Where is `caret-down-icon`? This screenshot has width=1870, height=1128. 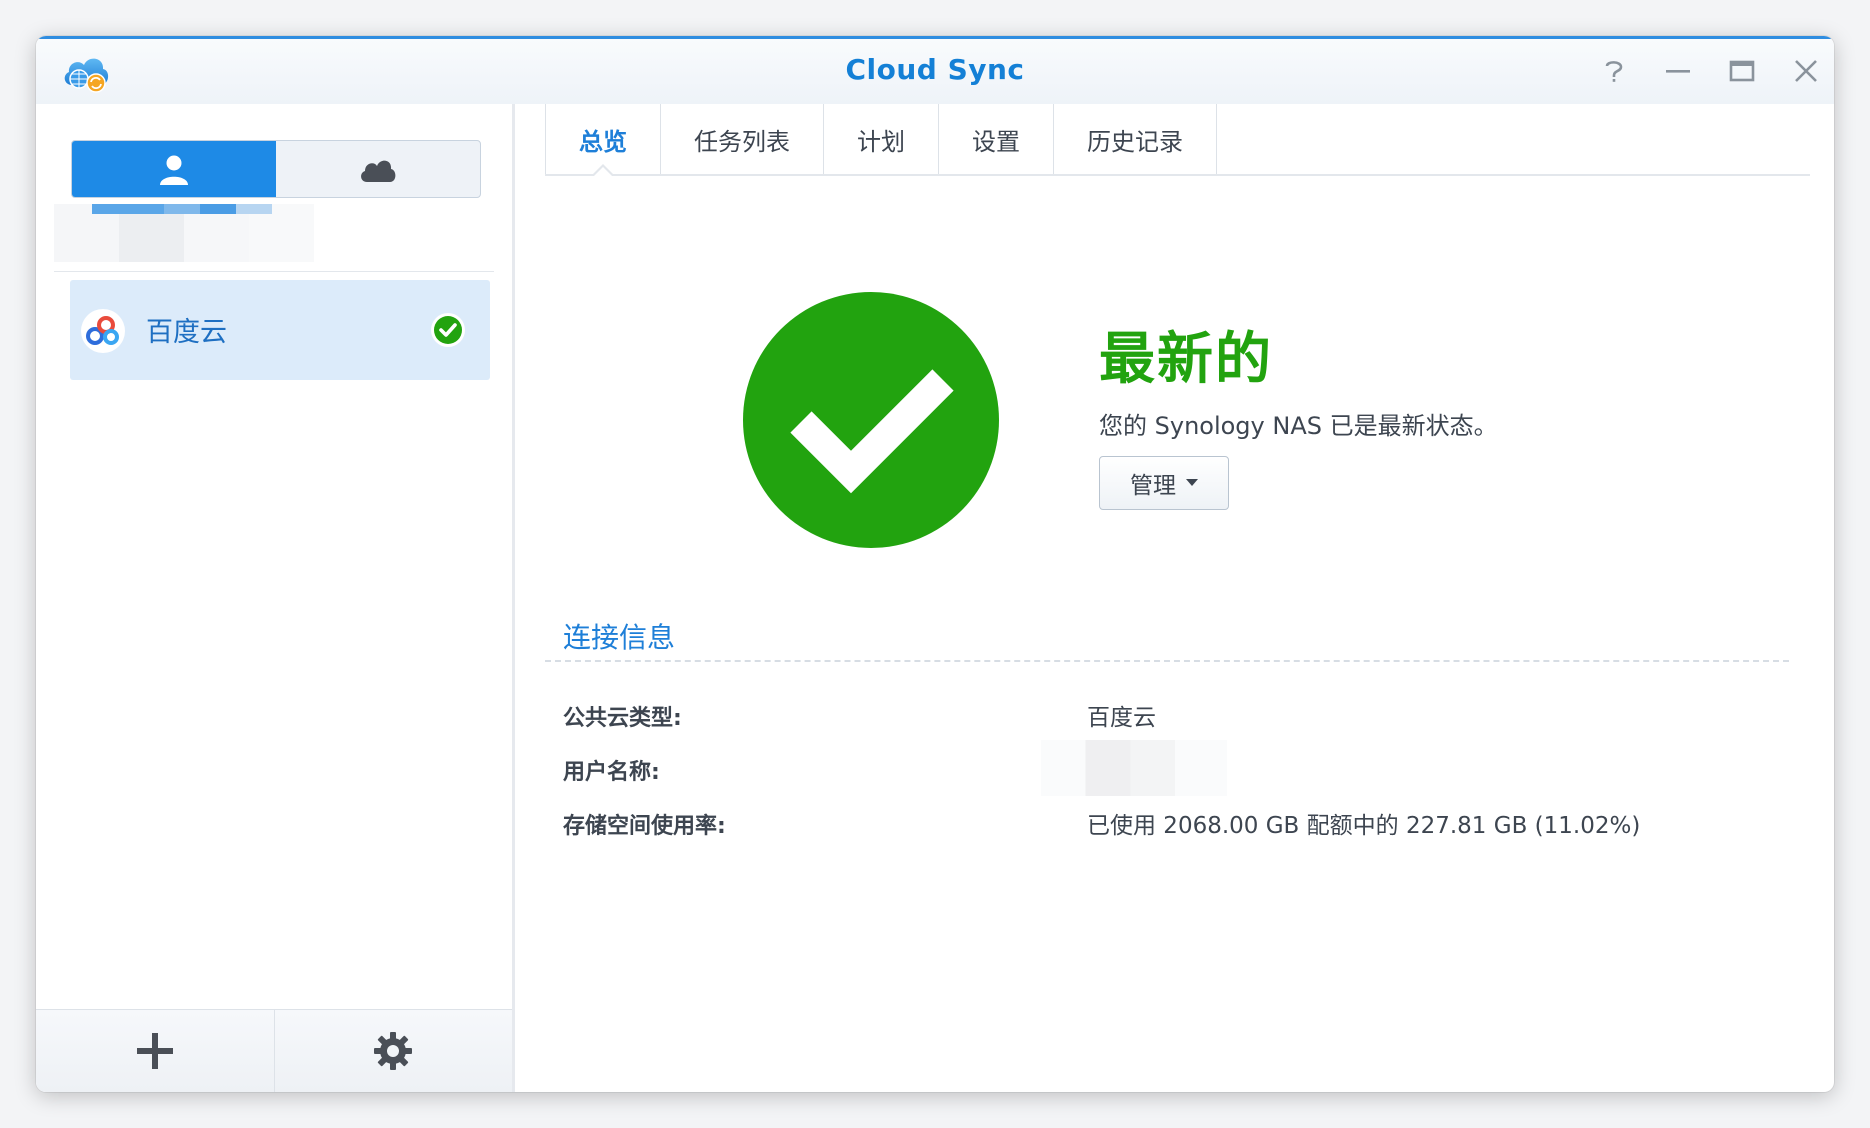 caret-down-icon is located at coordinates (1192, 482).